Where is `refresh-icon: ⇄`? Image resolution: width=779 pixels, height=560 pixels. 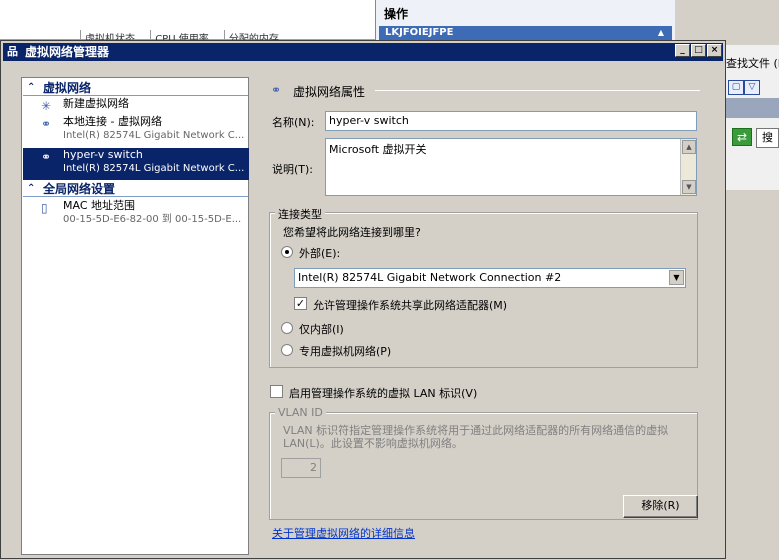 refresh-icon: ⇄ is located at coordinates (742, 137).